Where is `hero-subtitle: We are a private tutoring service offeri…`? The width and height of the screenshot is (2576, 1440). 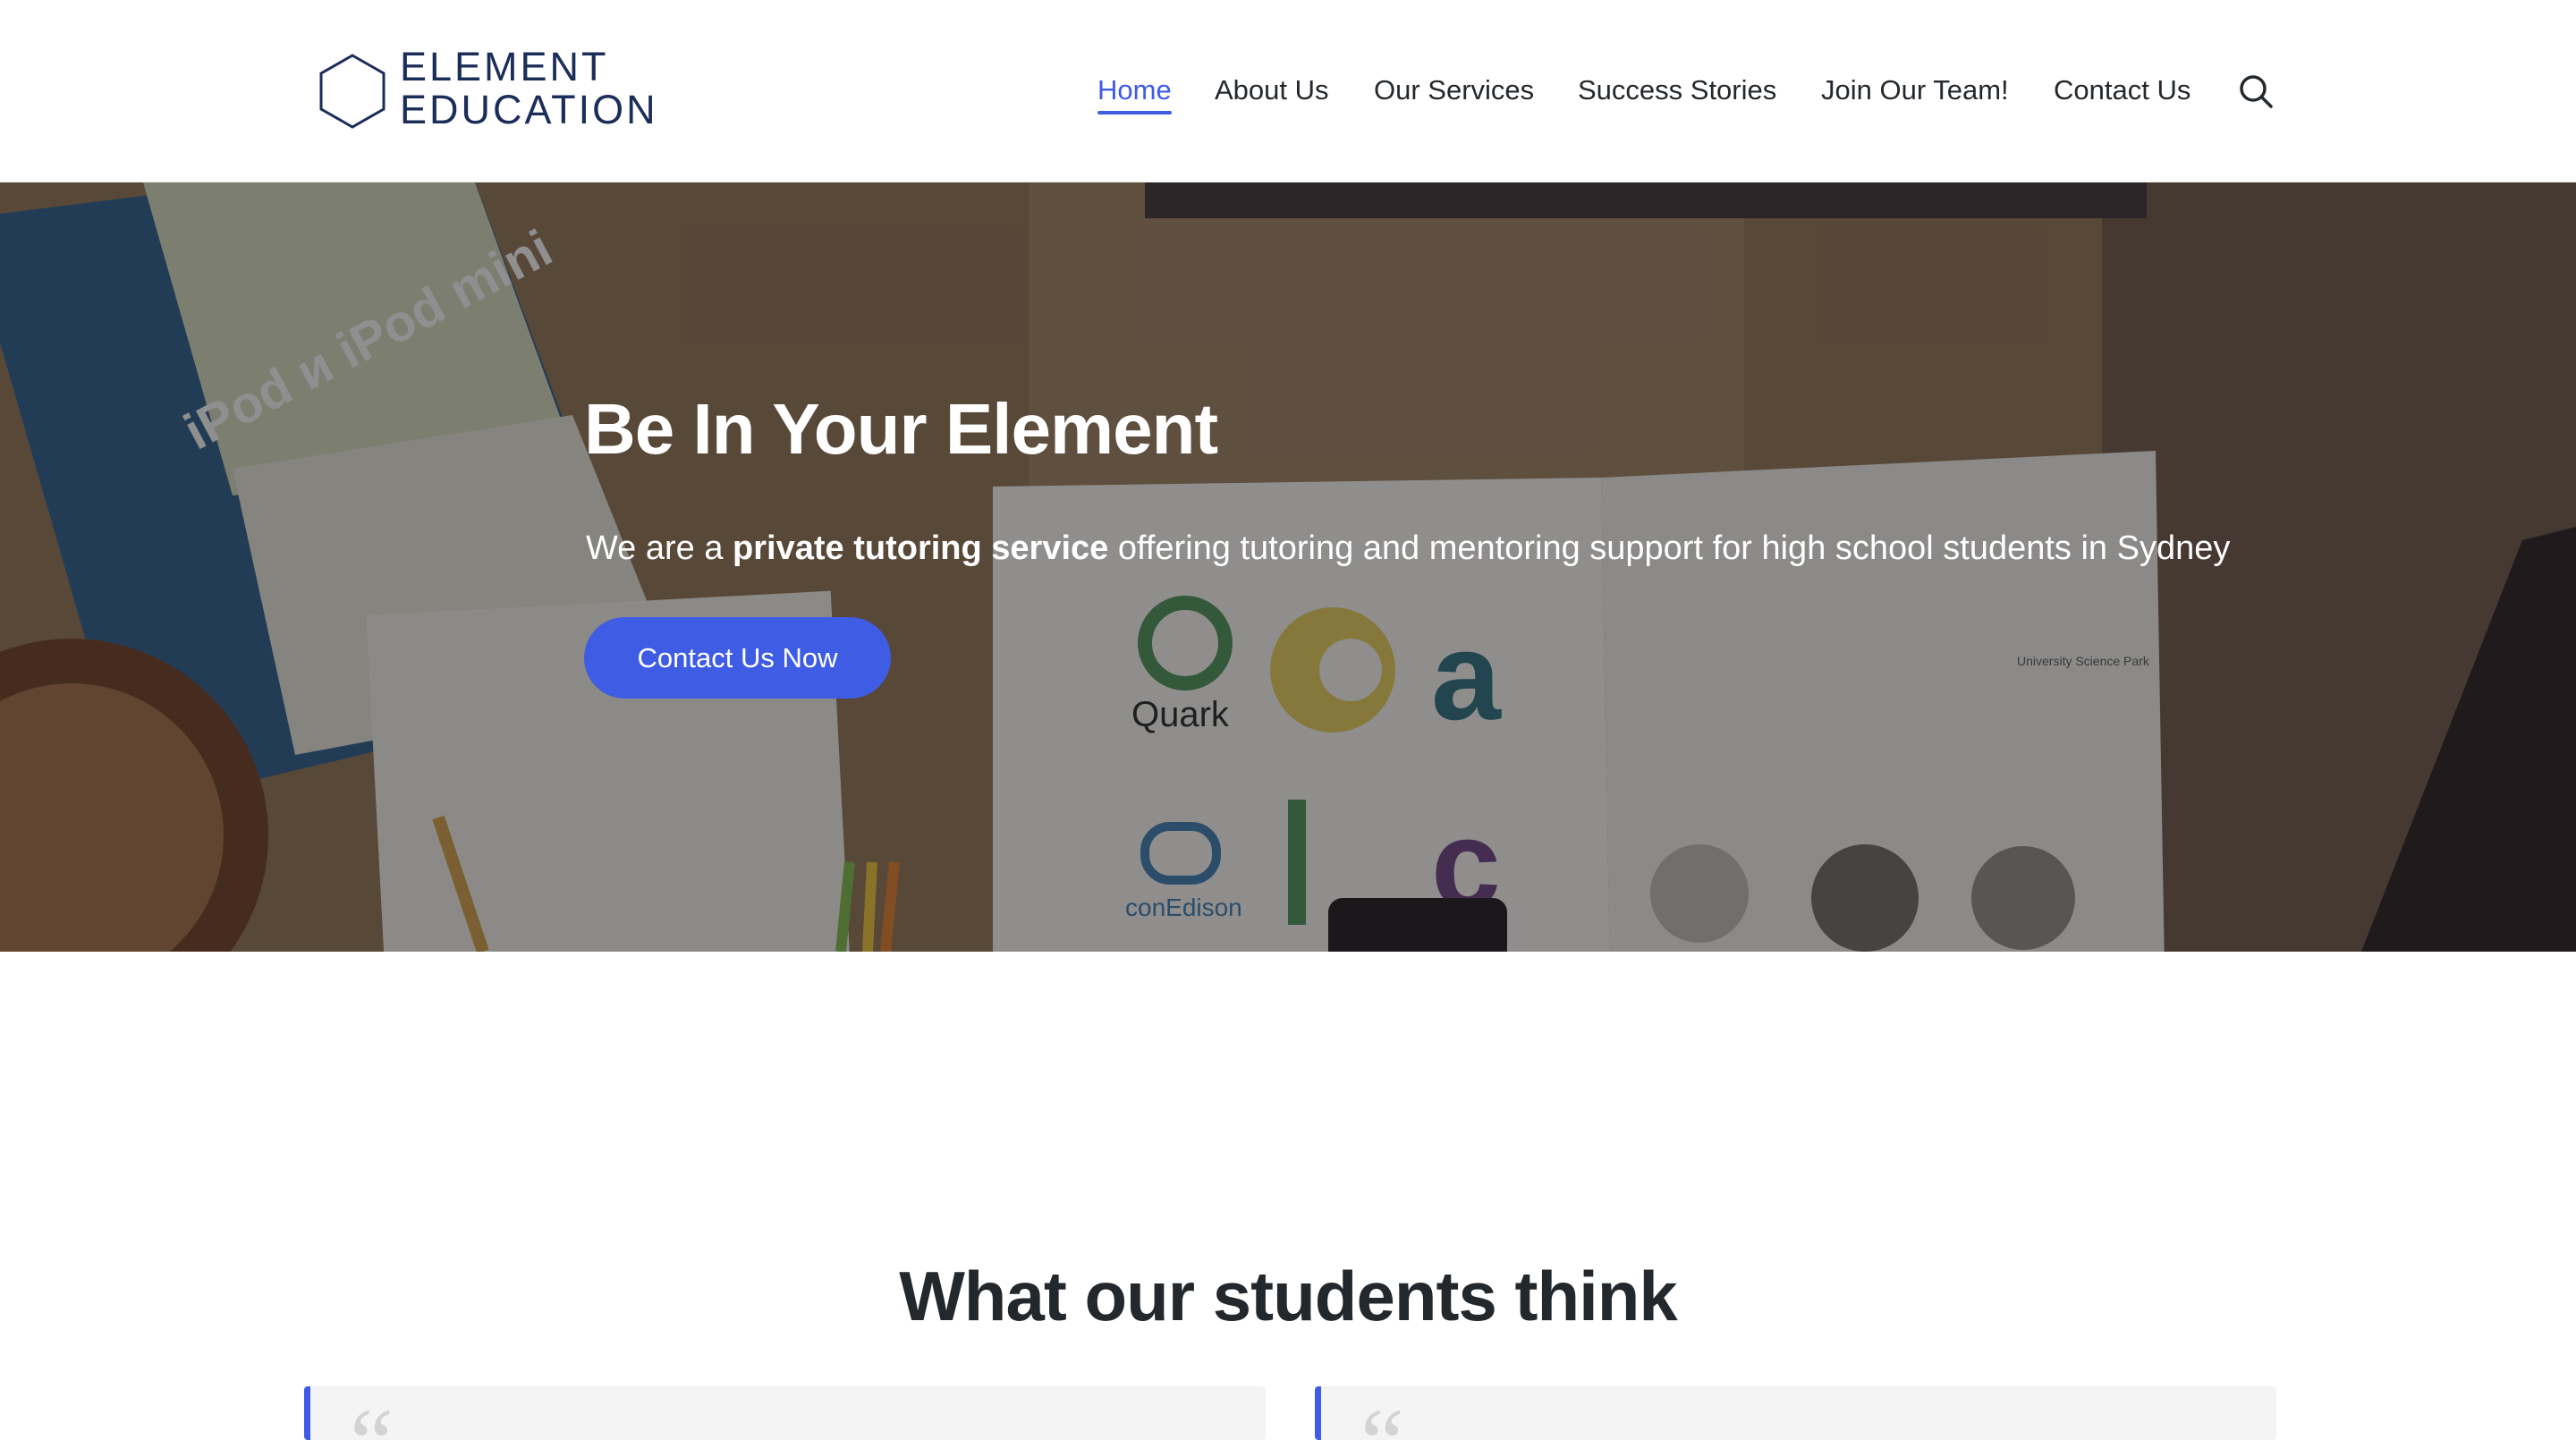
hero-subtitle: We are a private tutoring service offeri… is located at coordinates (1408, 549).